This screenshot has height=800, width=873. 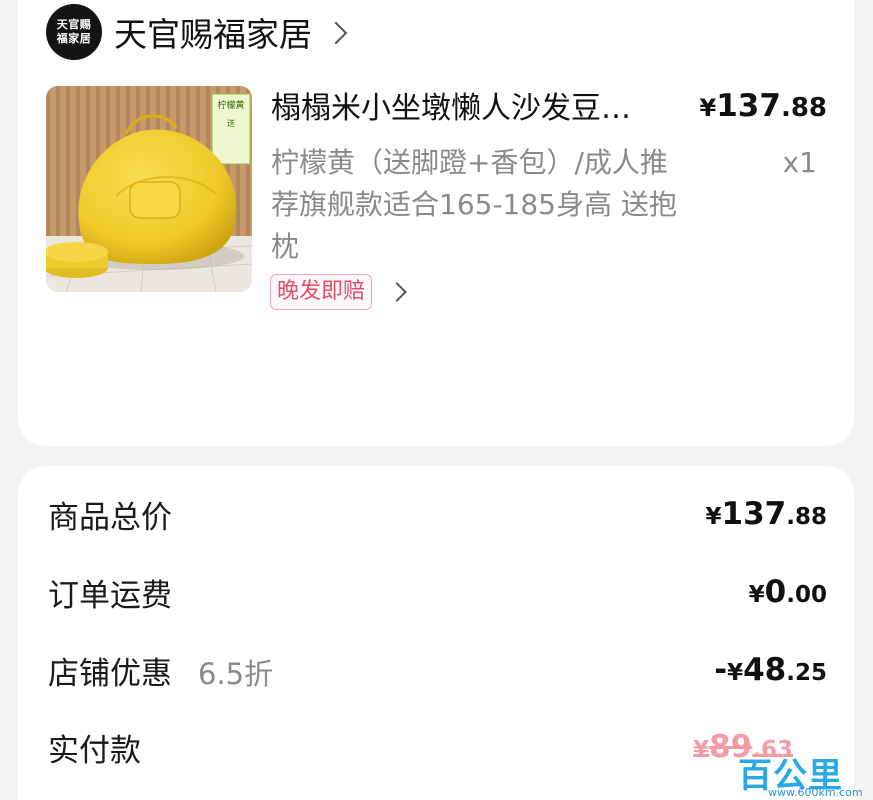 I want to click on store-header: 天官赐 福家居 天官赐福家居, so click(x=197, y=32).